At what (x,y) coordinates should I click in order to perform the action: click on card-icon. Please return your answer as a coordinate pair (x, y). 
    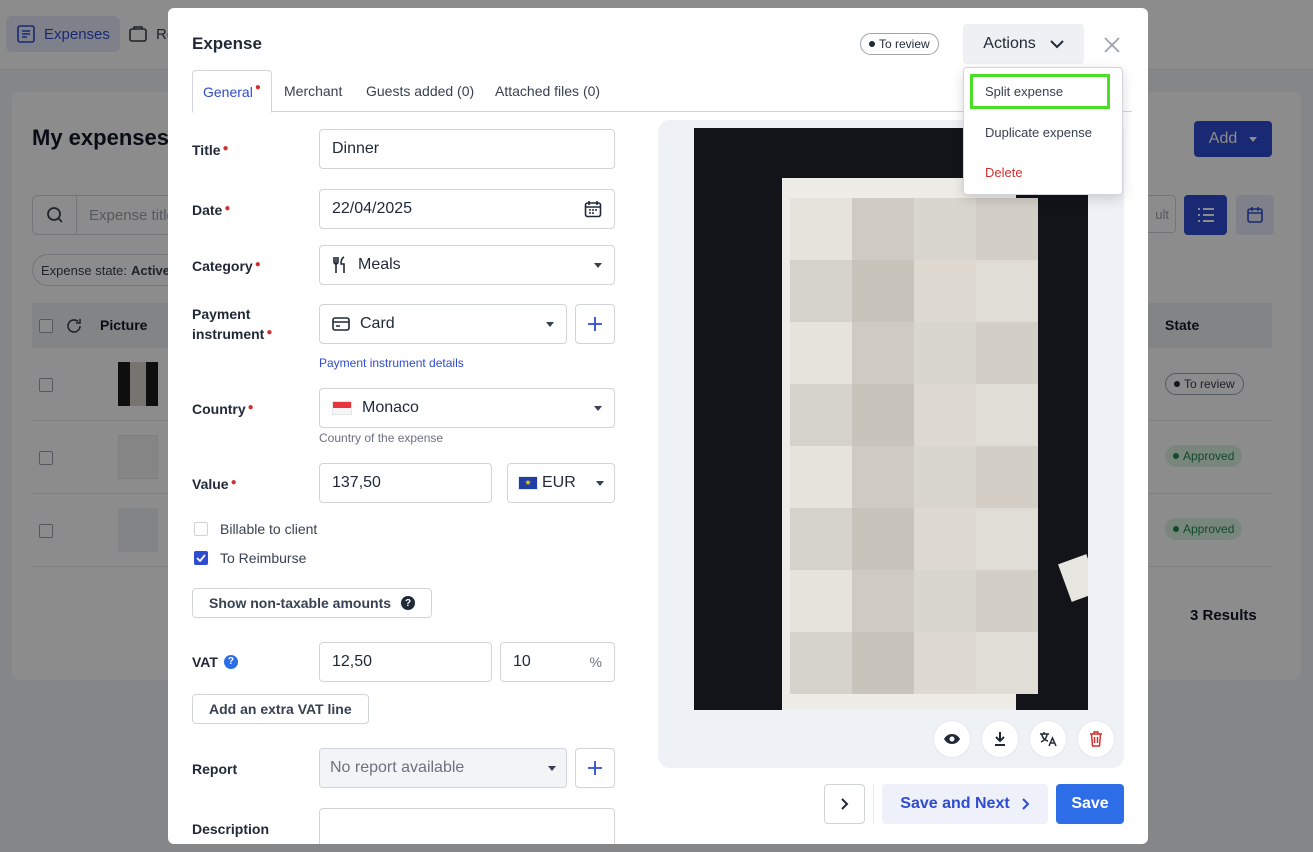
    Looking at the image, I should click on (341, 324).